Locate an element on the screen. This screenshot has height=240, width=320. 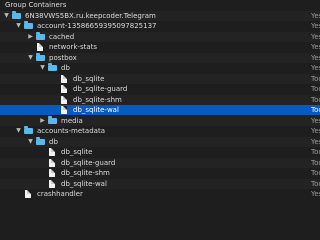
item-name: media is located at coordinates (72, 120).